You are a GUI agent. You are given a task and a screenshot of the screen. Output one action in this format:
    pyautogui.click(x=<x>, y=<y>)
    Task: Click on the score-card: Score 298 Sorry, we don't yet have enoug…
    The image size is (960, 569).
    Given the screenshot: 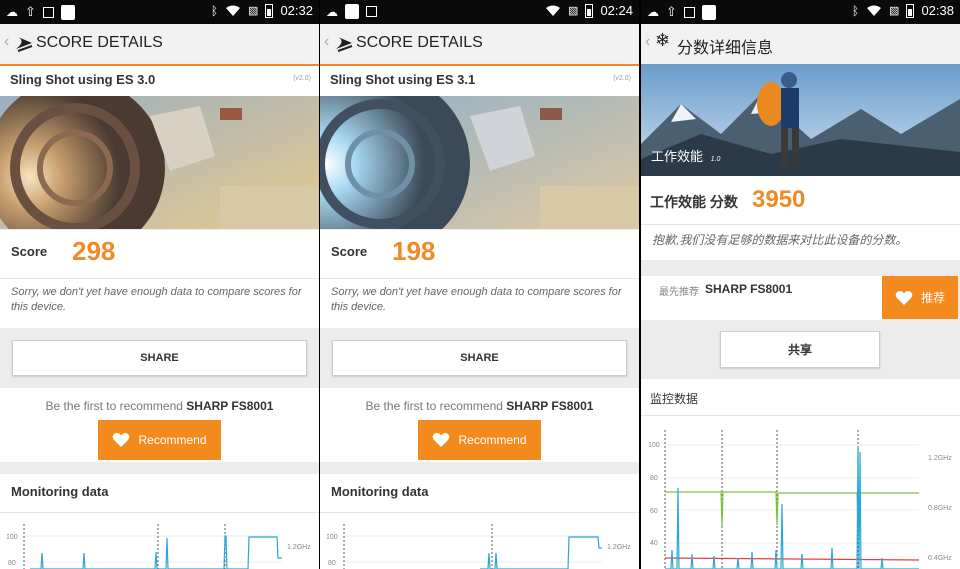 What is the action you would take?
    pyautogui.click(x=159, y=279)
    